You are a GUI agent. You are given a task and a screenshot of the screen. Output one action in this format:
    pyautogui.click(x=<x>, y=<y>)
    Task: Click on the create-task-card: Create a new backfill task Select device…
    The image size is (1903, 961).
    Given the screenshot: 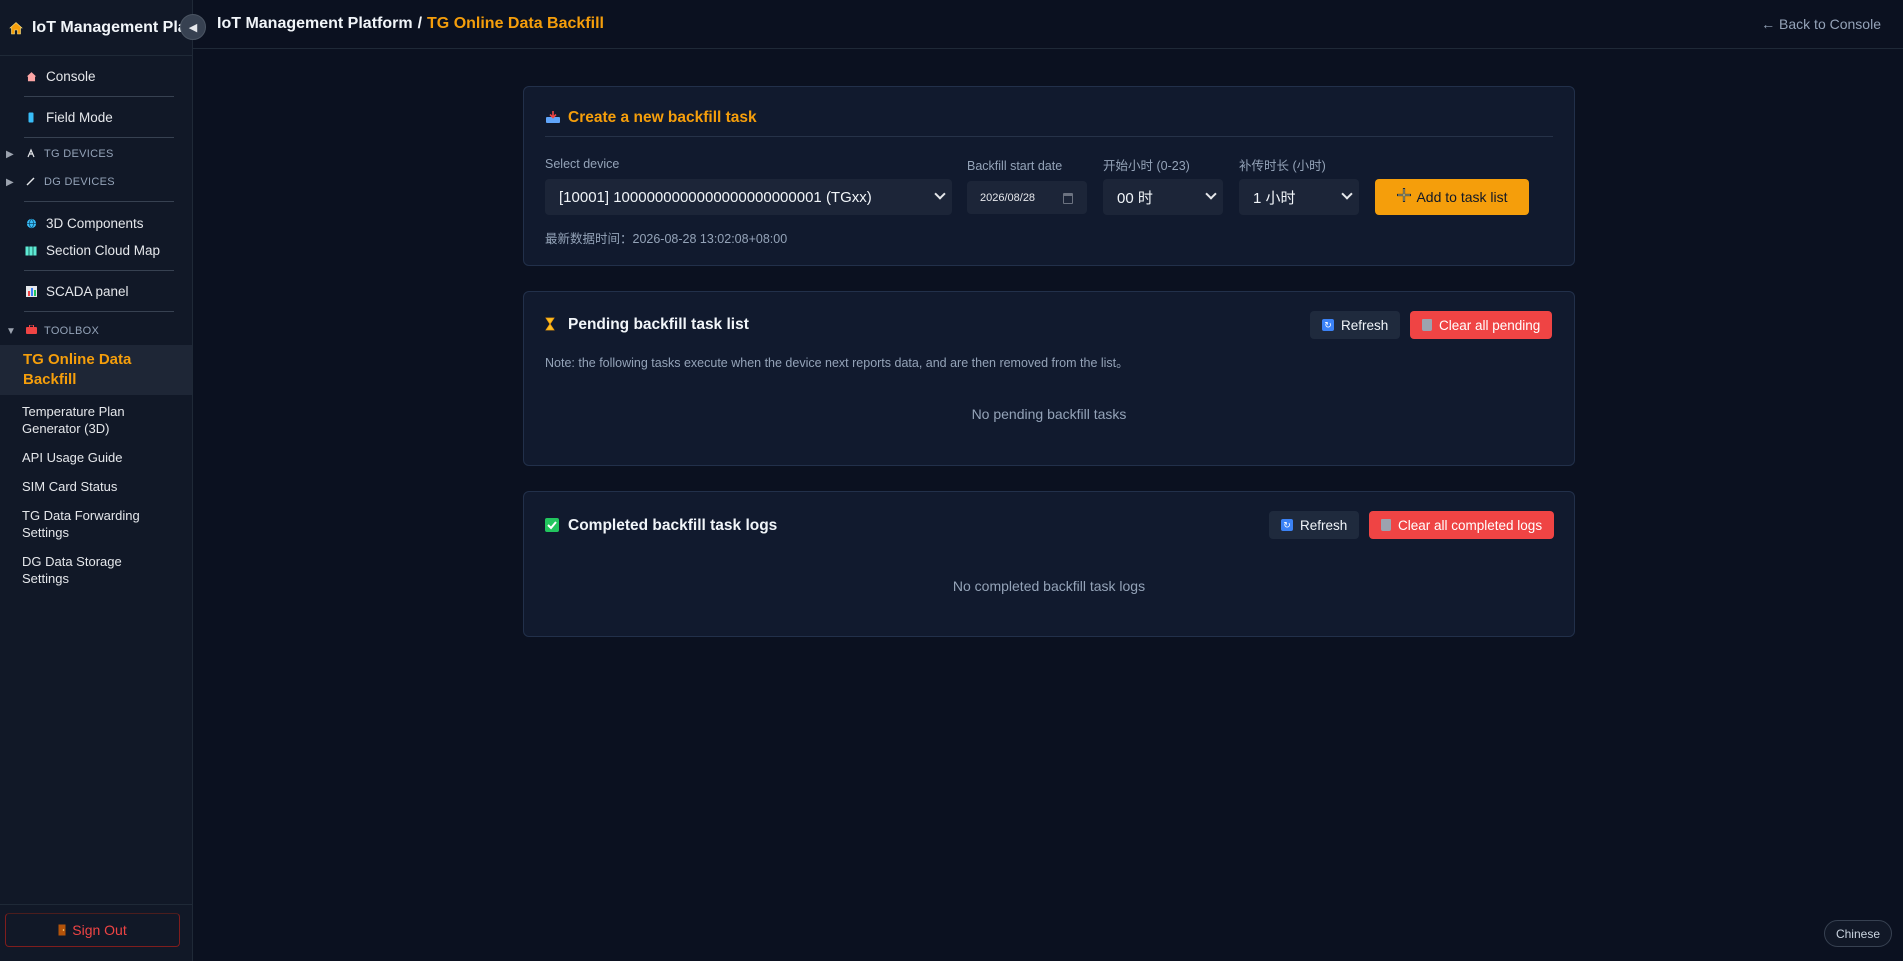 What is the action you would take?
    pyautogui.click(x=1049, y=176)
    